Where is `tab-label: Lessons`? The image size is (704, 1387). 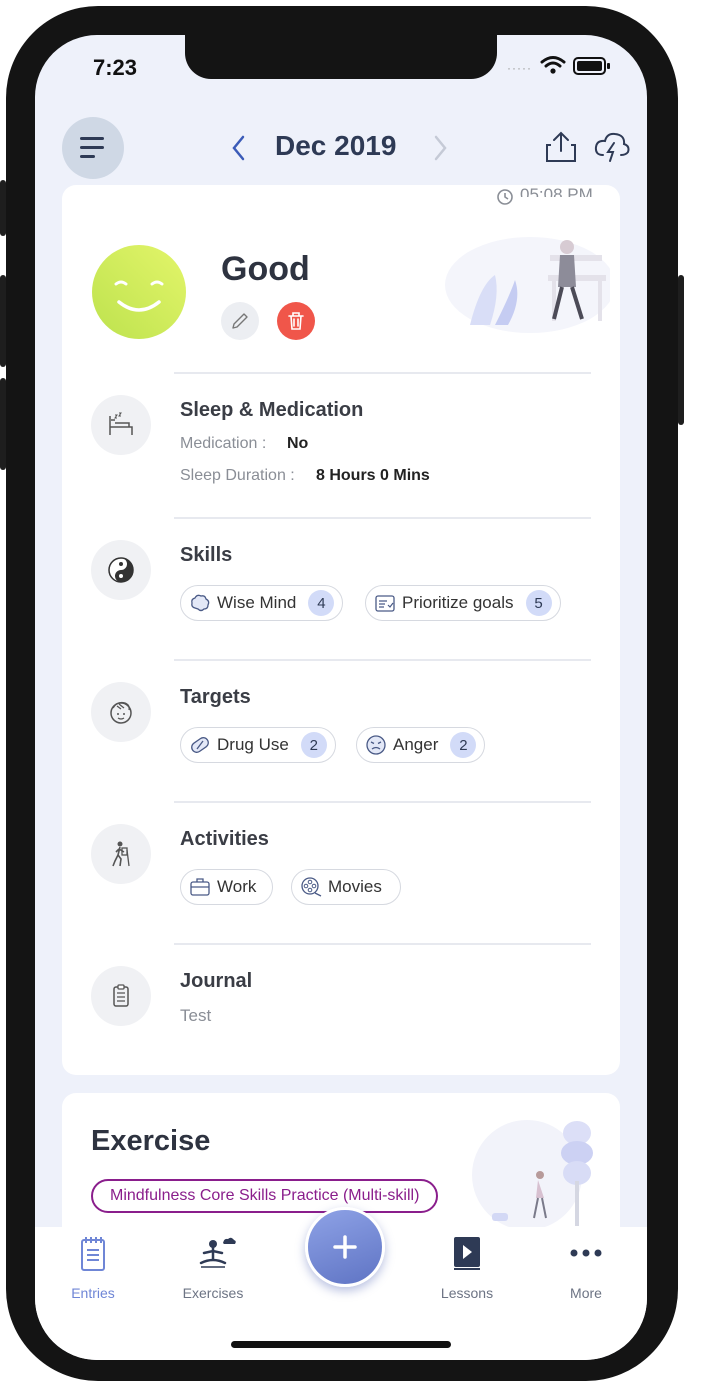 tab-label: Lessons is located at coordinates (467, 1293).